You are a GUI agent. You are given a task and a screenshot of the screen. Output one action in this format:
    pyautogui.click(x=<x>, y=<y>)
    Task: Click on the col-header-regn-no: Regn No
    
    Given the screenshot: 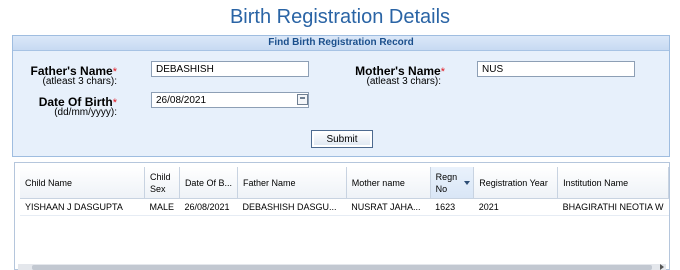 What is the action you would take?
    pyautogui.click(x=452, y=183)
    